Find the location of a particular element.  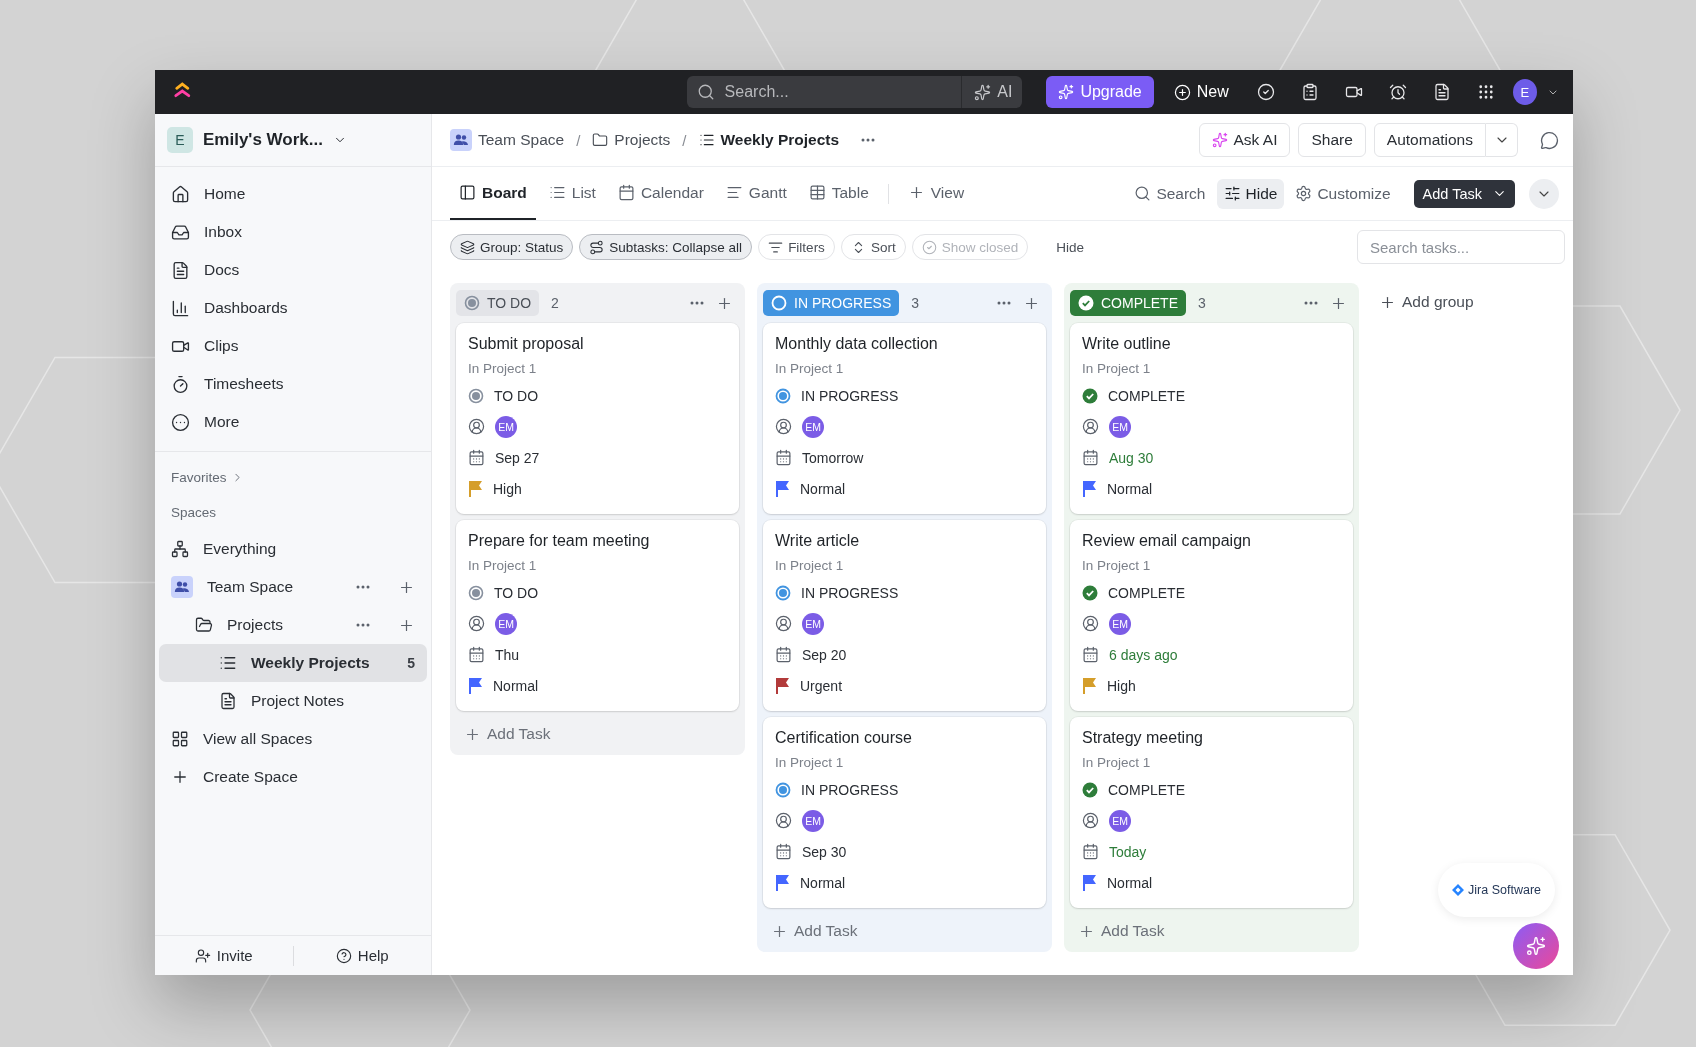

plus-icon is located at coordinates (180, 777).